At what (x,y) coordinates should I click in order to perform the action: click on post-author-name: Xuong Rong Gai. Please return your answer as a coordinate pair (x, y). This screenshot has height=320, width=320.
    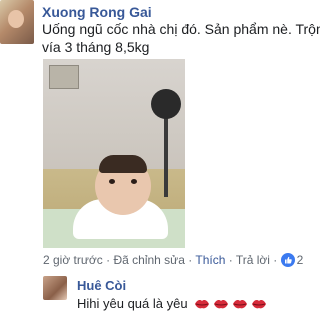
    Looking at the image, I should click on (97, 12).